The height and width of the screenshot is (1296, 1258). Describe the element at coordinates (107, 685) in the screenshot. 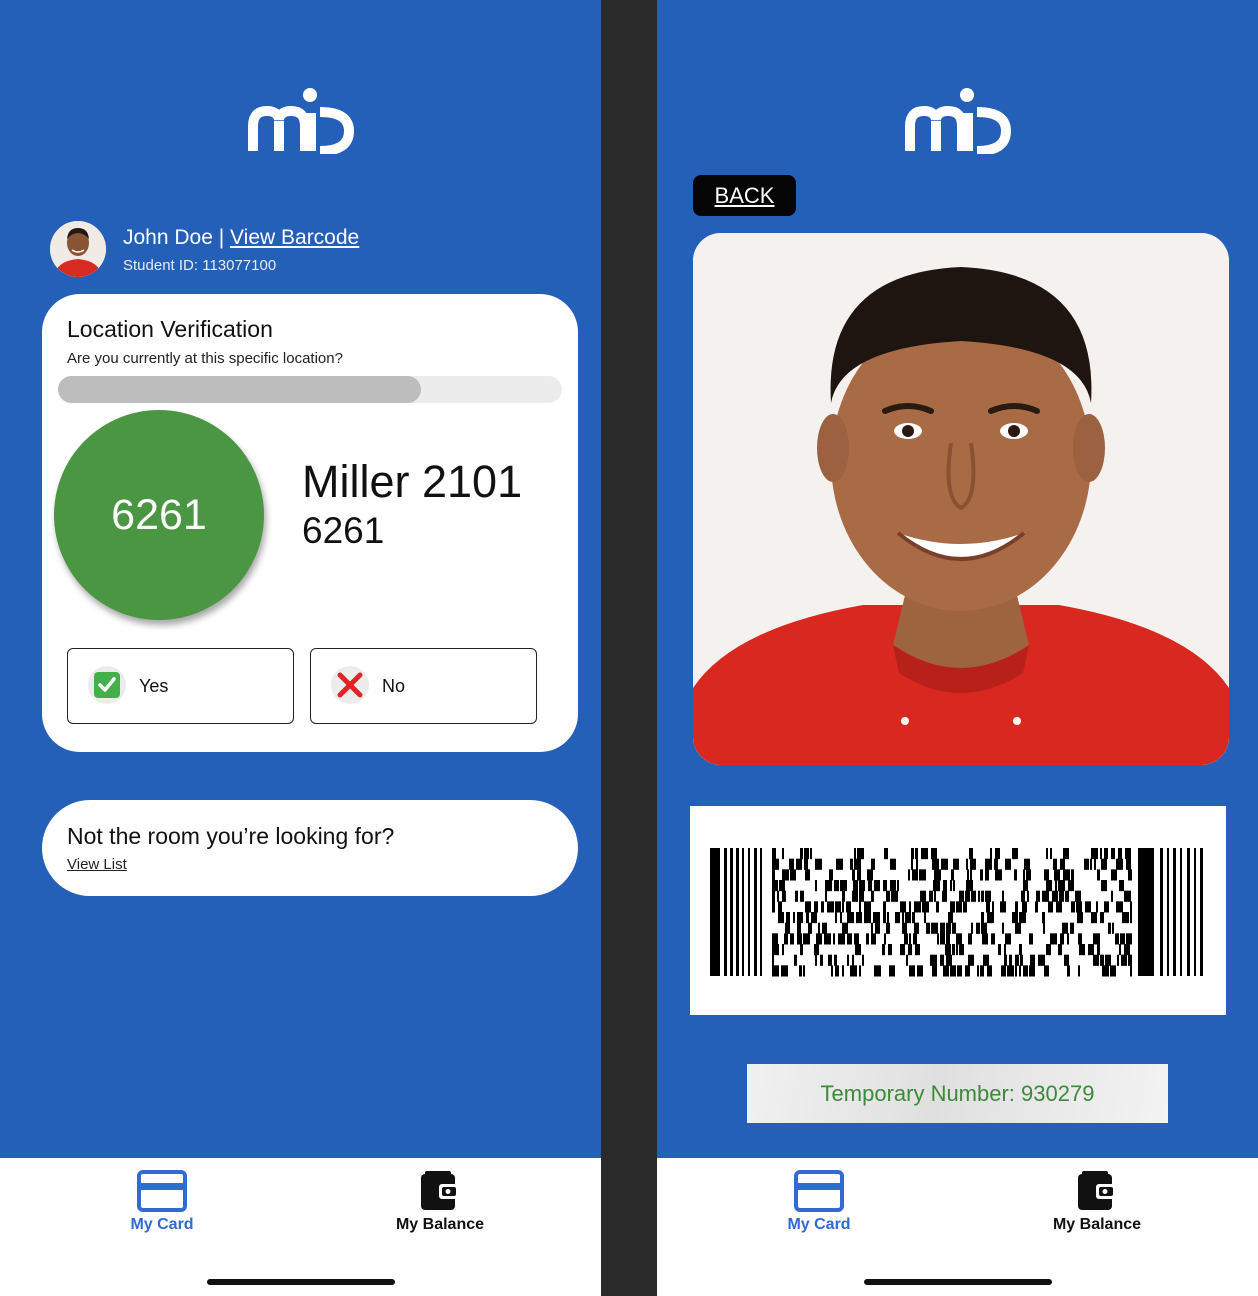

I see `check-icon` at that location.